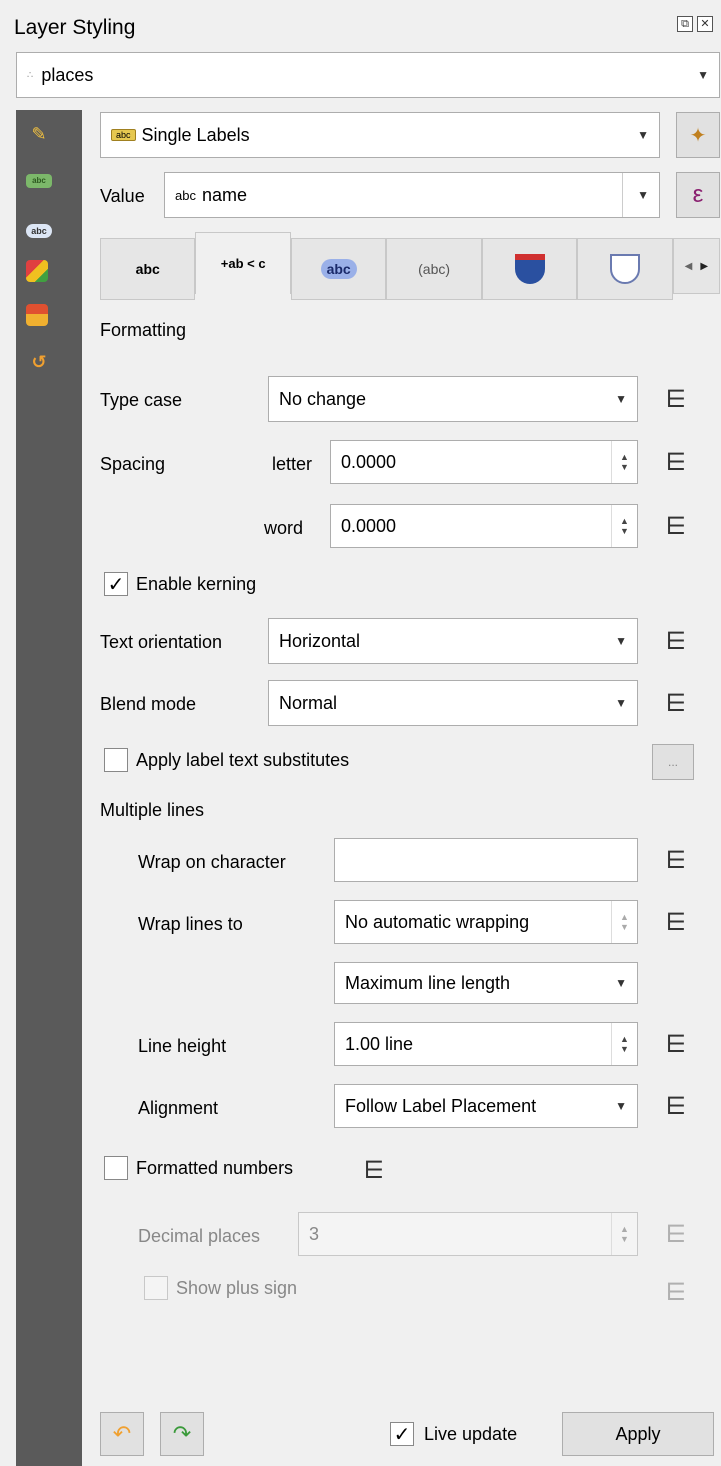 The width and height of the screenshot is (721, 1466). What do you see at coordinates (143, 330) in the screenshot?
I see `section-formatting: Formatting` at bounding box center [143, 330].